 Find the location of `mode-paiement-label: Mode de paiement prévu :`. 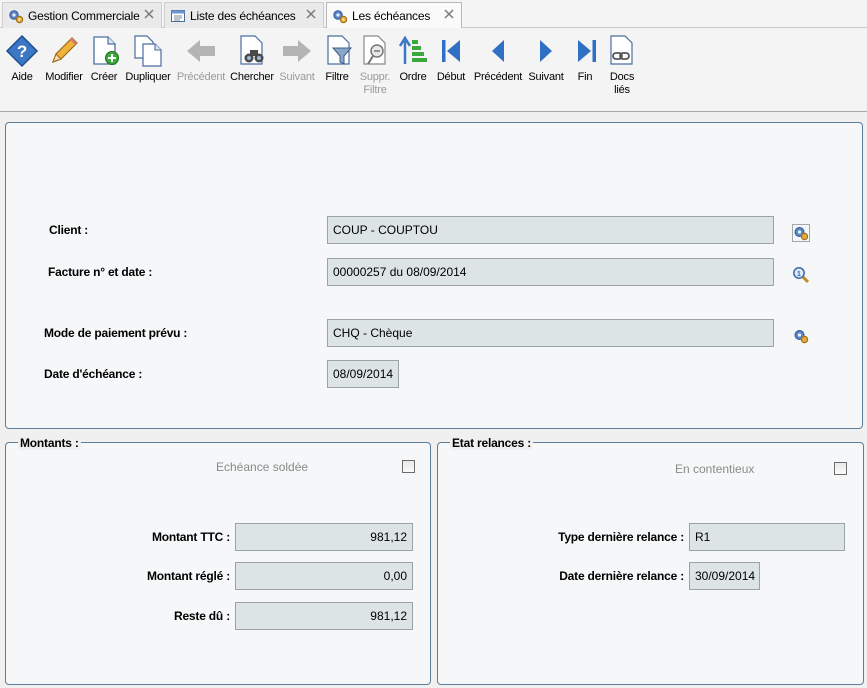

mode-paiement-label: Mode de paiement prévu : is located at coordinates (116, 333).